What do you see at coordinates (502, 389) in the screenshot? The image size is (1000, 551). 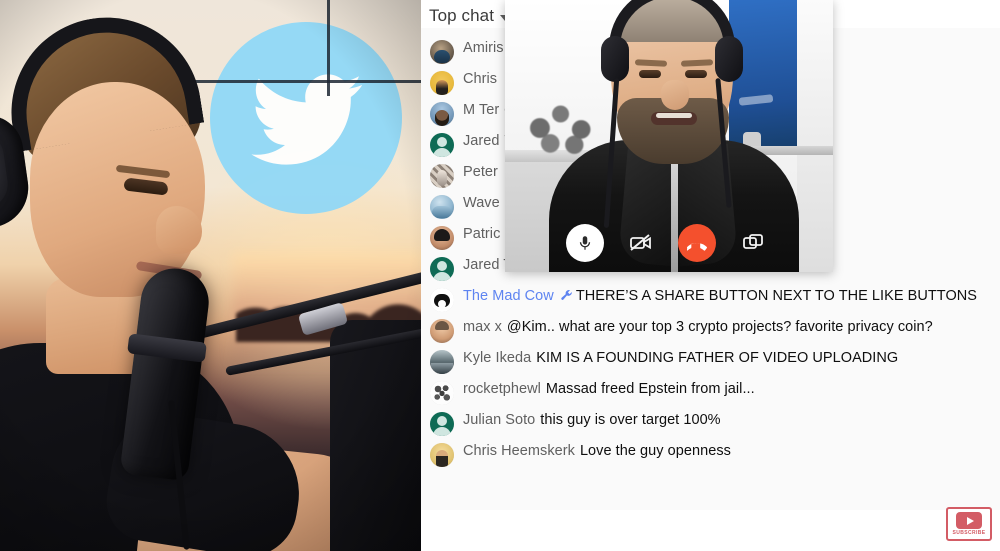 I see `chat-author: rocketphewl` at bounding box center [502, 389].